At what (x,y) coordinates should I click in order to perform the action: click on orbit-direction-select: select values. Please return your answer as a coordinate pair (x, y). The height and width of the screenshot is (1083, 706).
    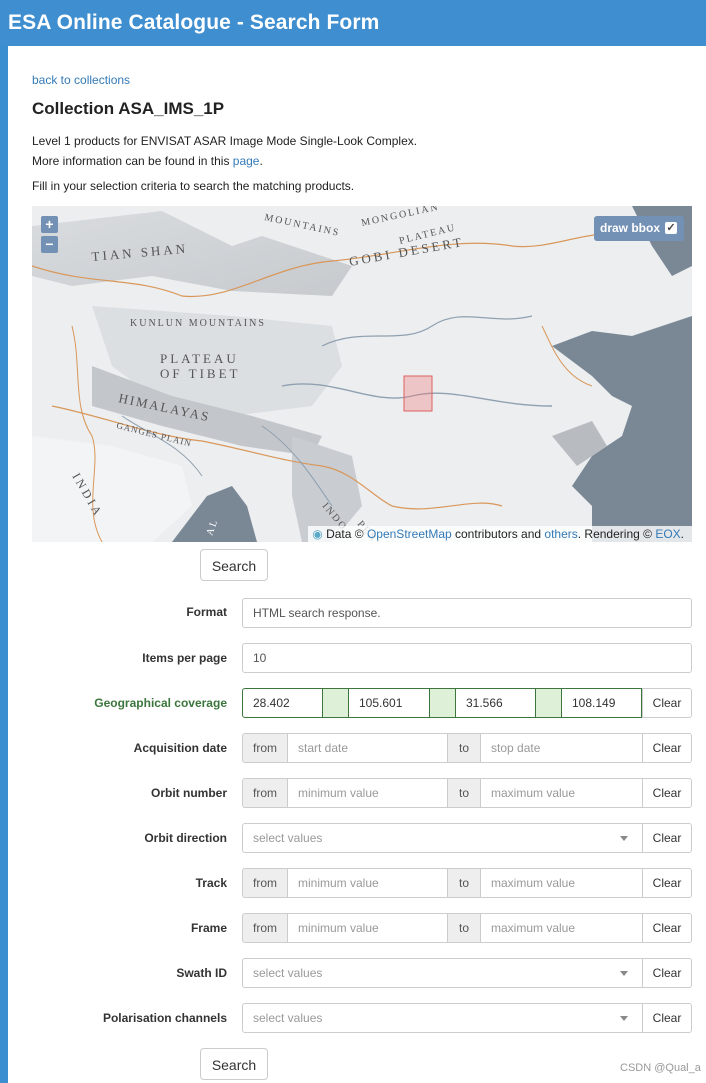
    Looking at the image, I should click on (442, 838).